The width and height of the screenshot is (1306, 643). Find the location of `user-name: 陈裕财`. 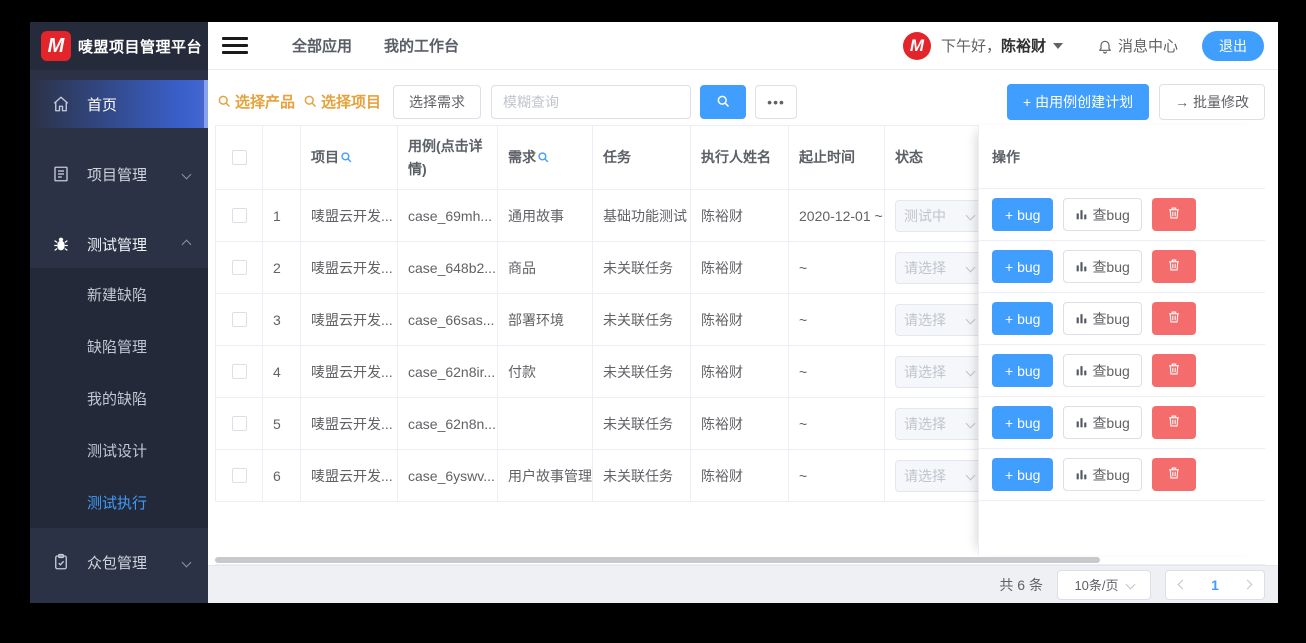

user-name: 陈裕财 is located at coordinates (1023, 46).